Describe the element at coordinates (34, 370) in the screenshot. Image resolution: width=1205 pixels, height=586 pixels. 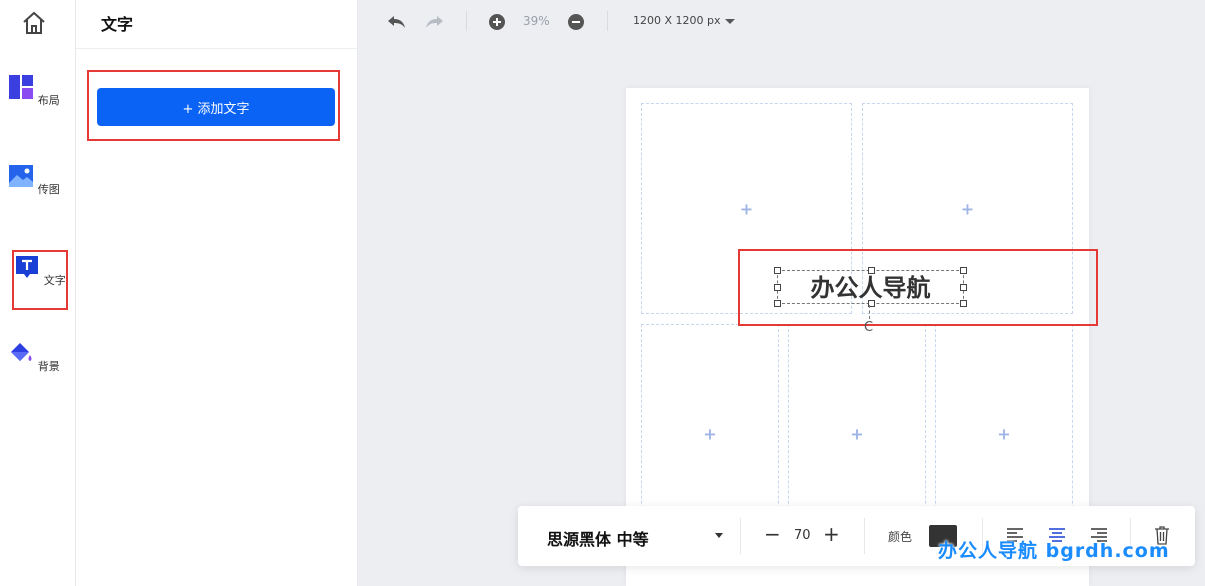
I see `rail-item-background: 背景` at that location.